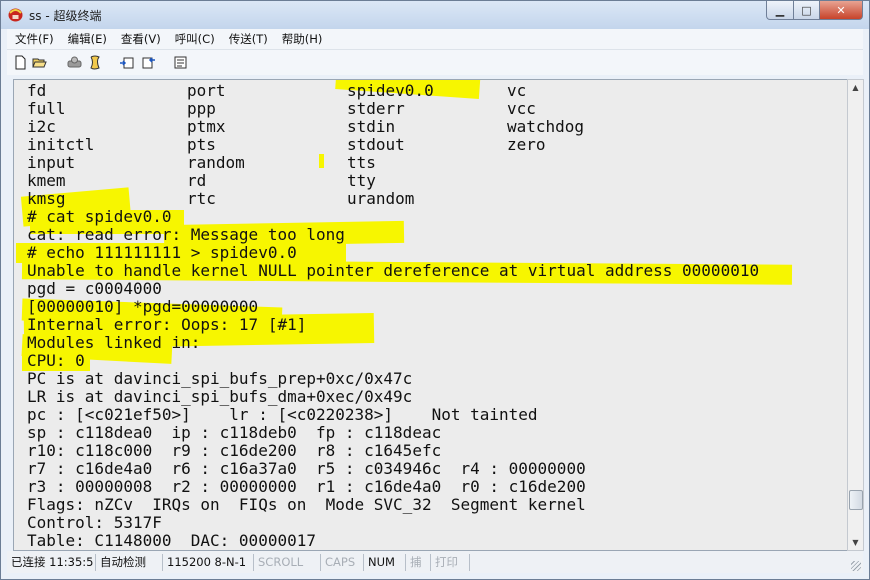 This screenshot has width=870, height=580. Describe the element at coordinates (46, 108) in the screenshot. I see `listing-entry: full` at that location.